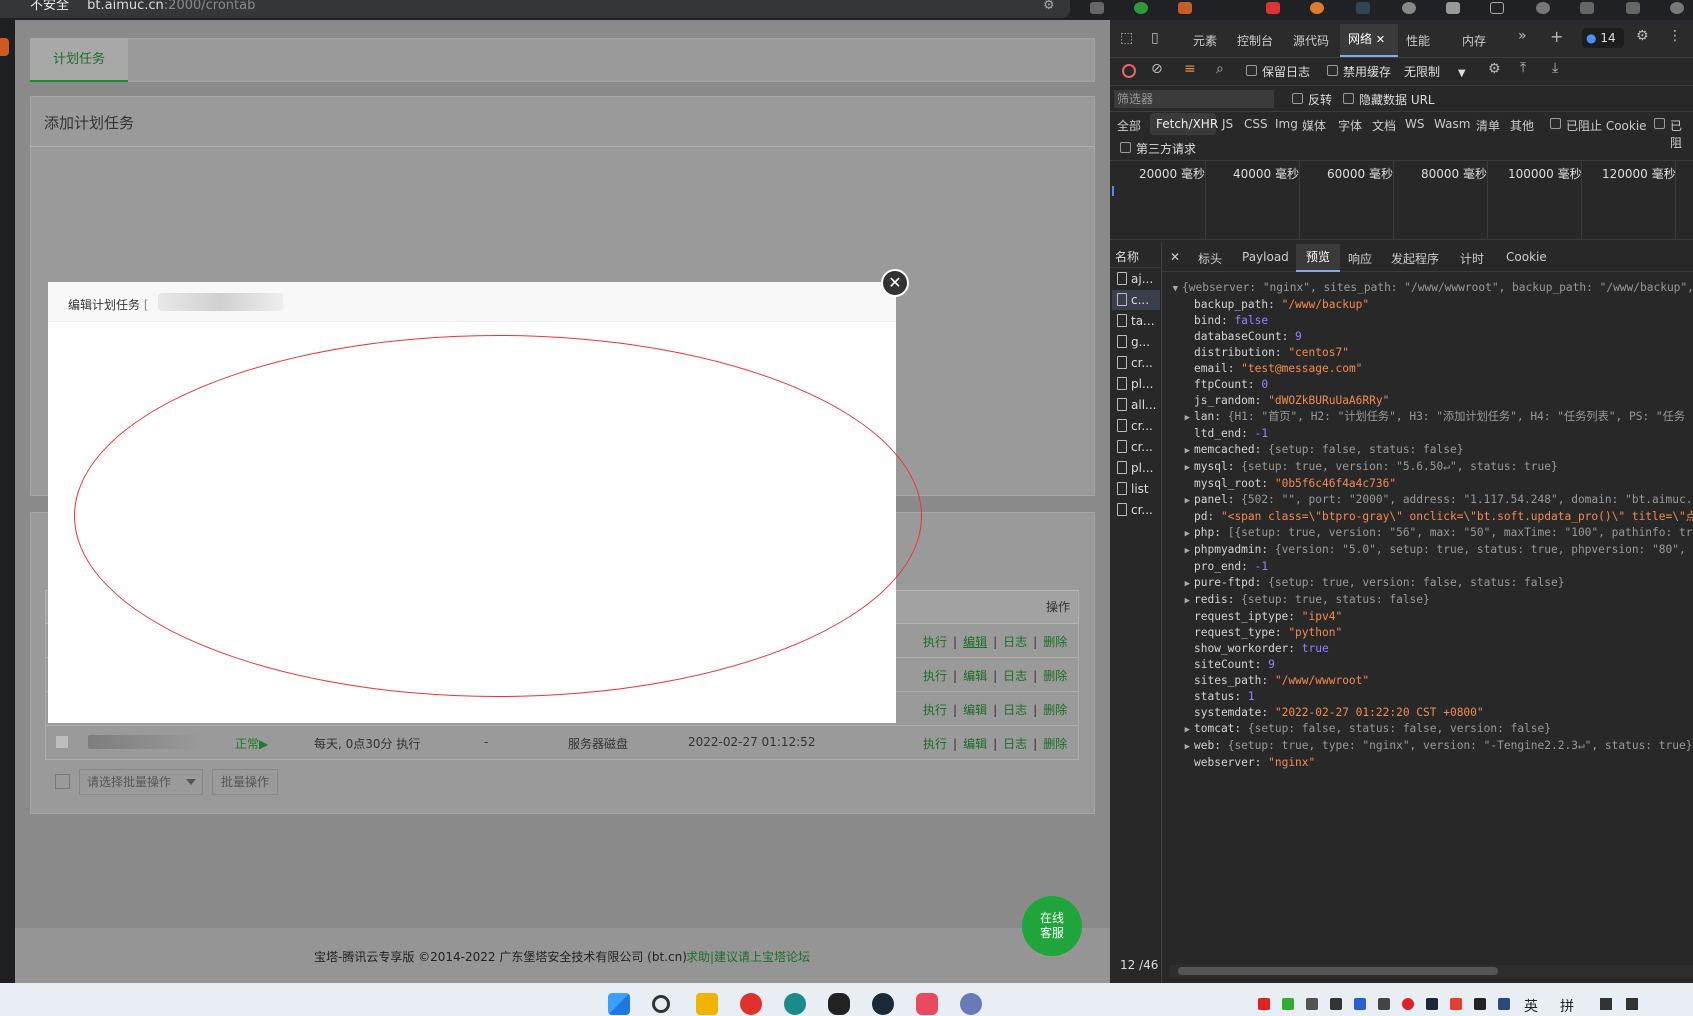 This screenshot has height=1016, width=1693. What do you see at coordinates (795, 1004) in the screenshot?
I see `edge-browser-icon` at bounding box center [795, 1004].